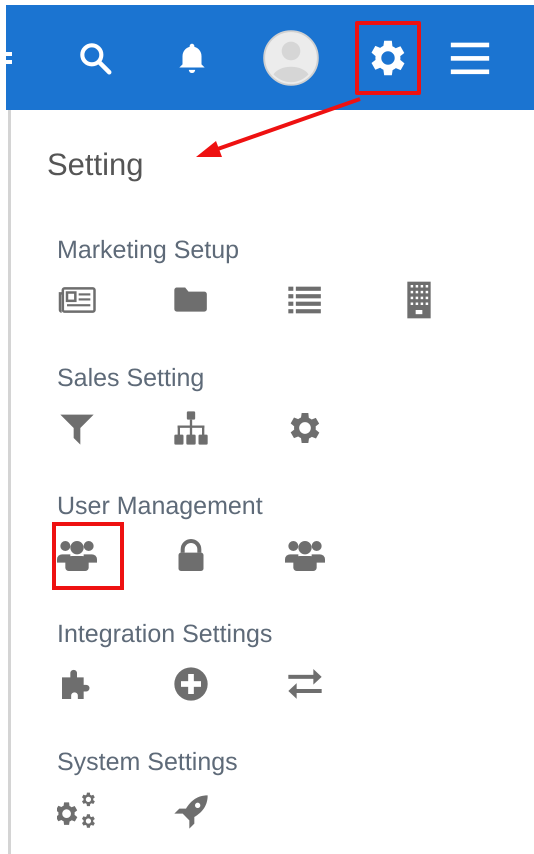 The width and height of the screenshot is (534, 854). What do you see at coordinates (291, 58) in the screenshot?
I see `avatar-icon` at bounding box center [291, 58].